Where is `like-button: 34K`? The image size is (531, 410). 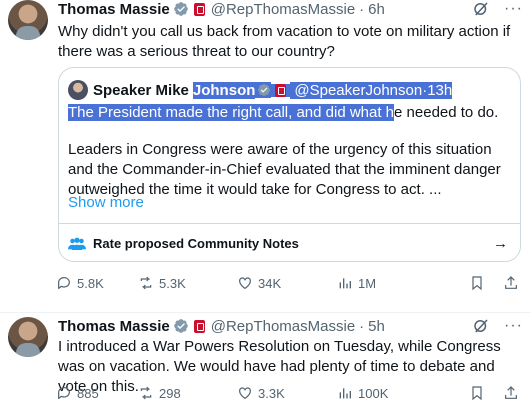
like-button: 34K is located at coordinates (287, 283).